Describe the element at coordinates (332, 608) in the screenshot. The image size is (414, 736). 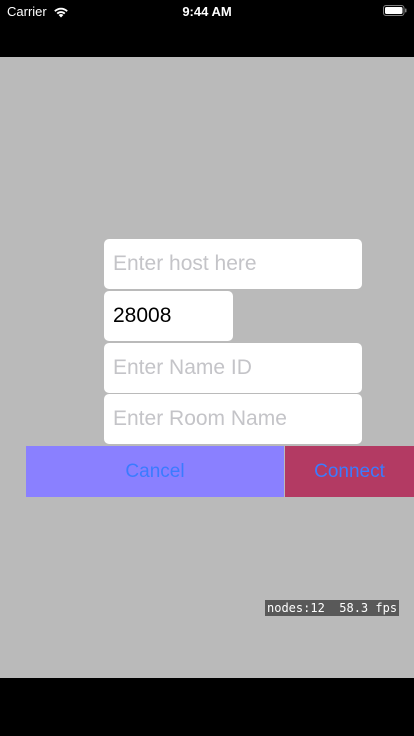
I see `debug-stats-overlay: nodes:12 58.3 fps` at that location.